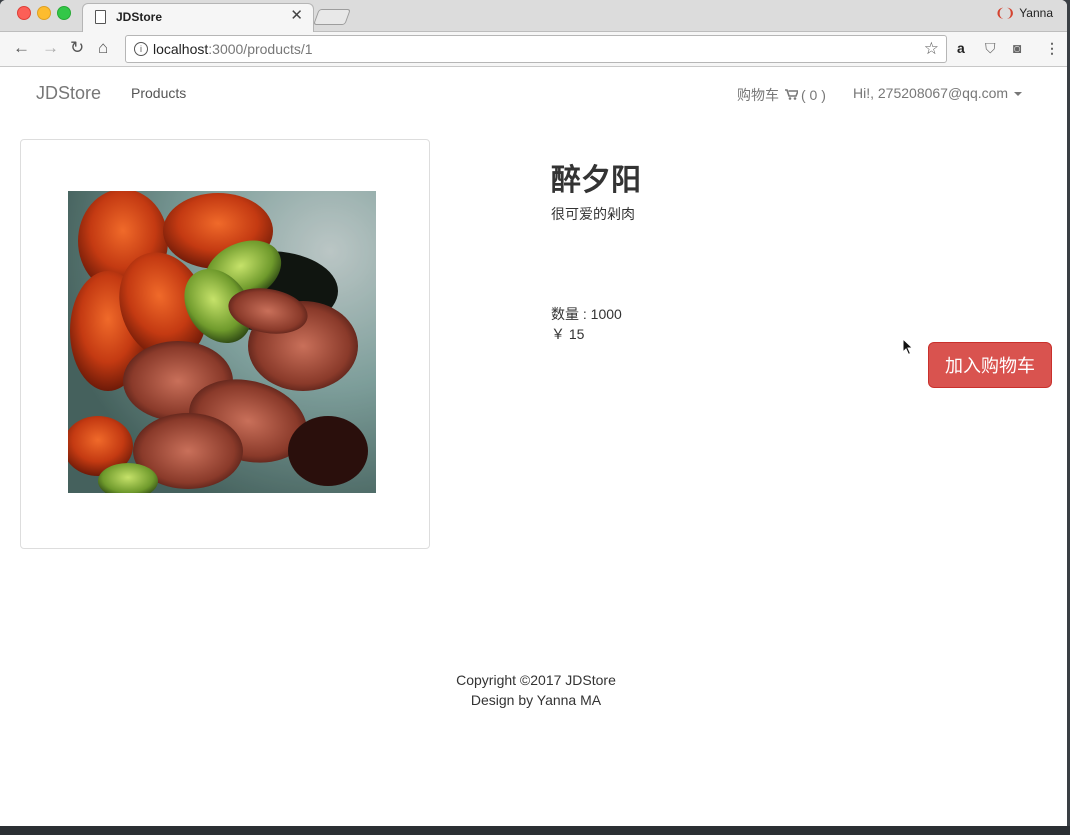  I want to click on bookmark-star-icon: ☆, so click(931, 49).